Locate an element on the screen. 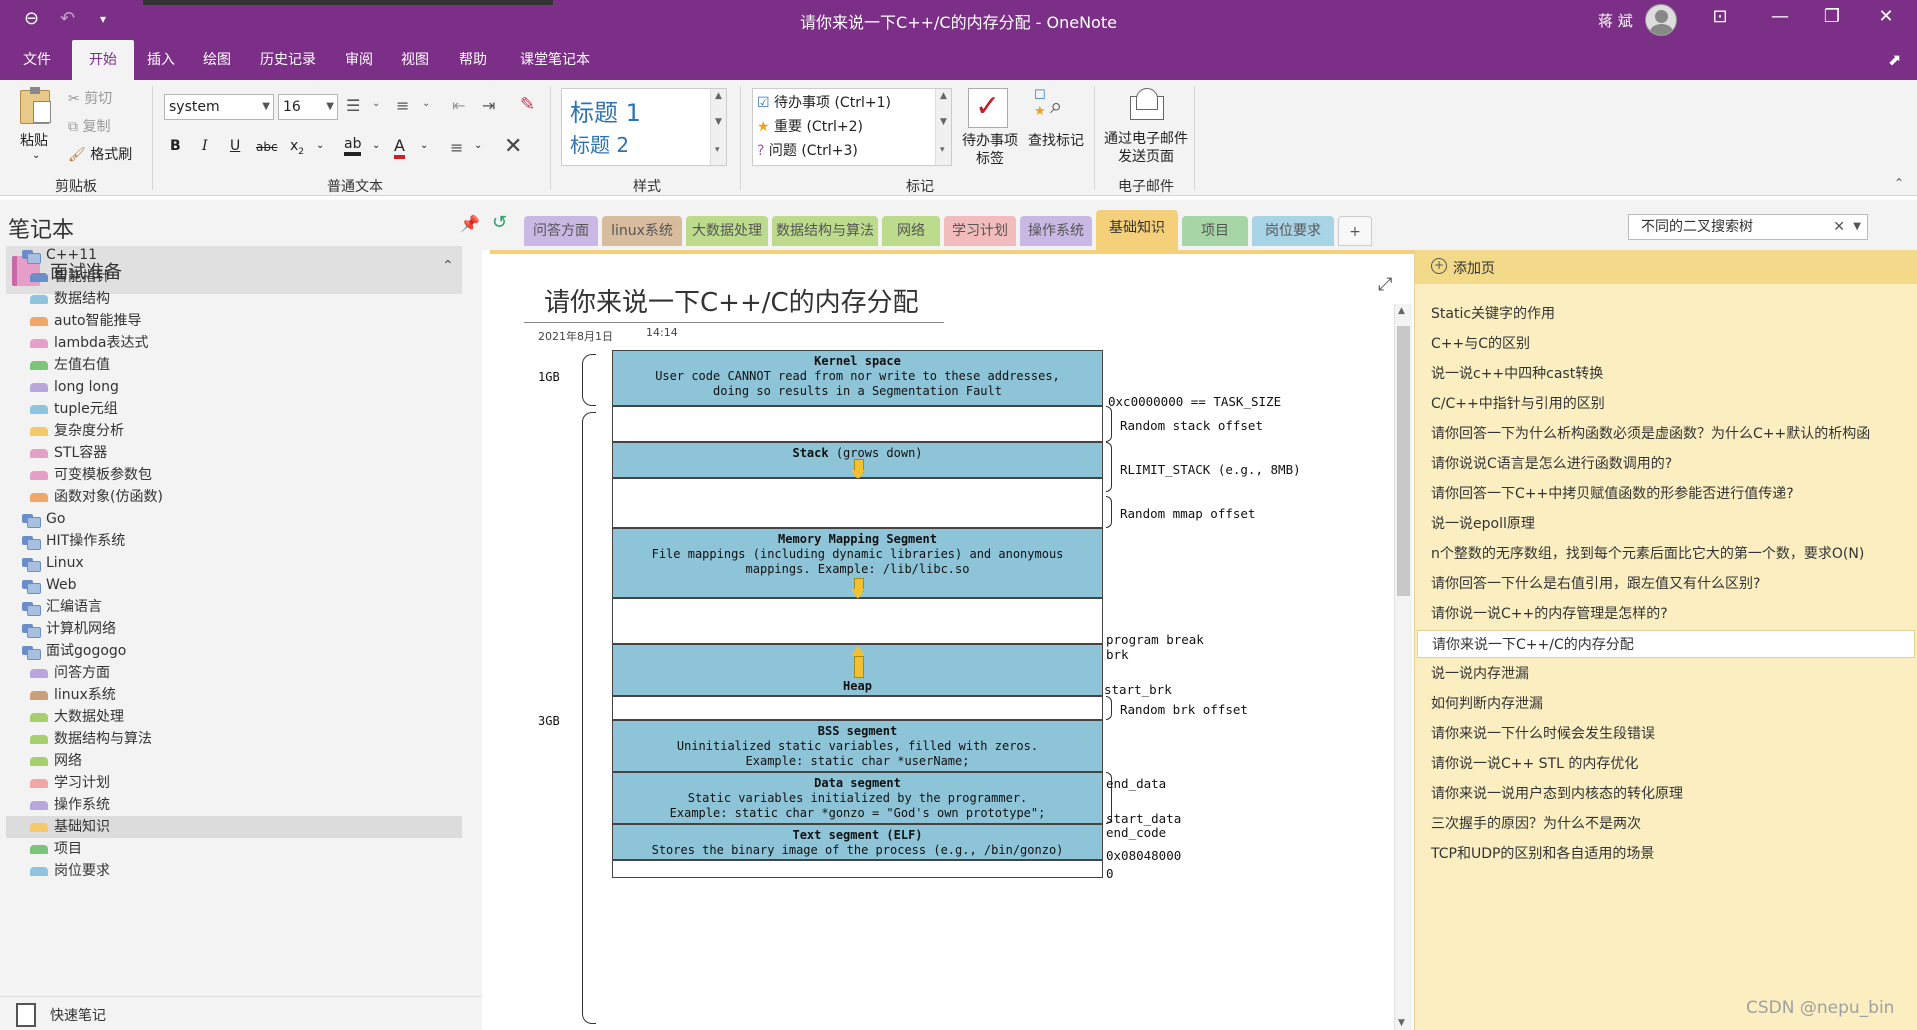  italic-button: I is located at coordinates (205, 146).